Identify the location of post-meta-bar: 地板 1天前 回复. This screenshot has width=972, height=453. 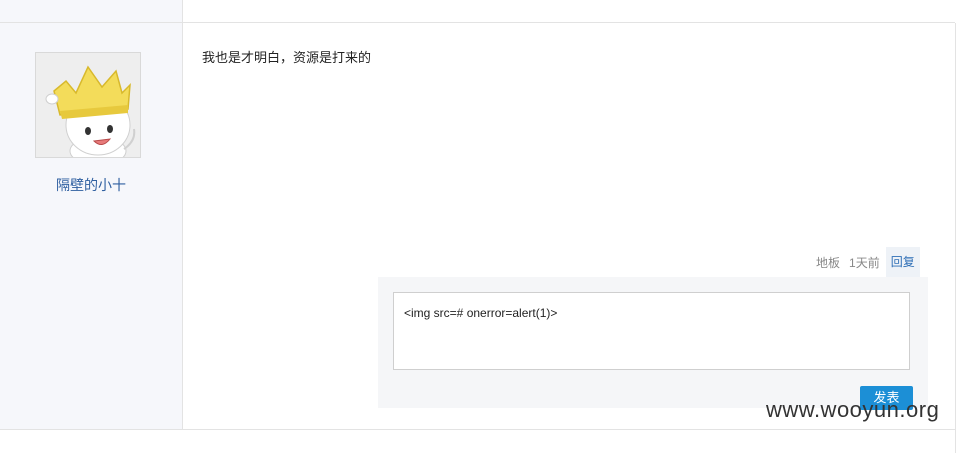
(868, 262).